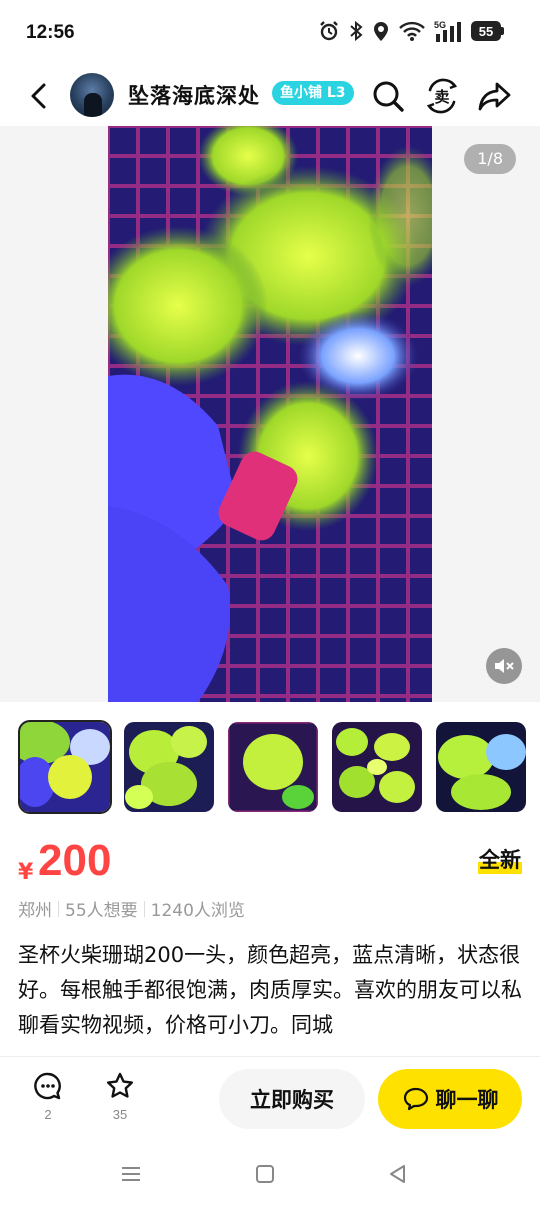 This screenshot has width=540, height=1206. What do you see at coordinates (120, 1085) in the screenshot?
I see `star-icon` at bounding box center [120, 1085].